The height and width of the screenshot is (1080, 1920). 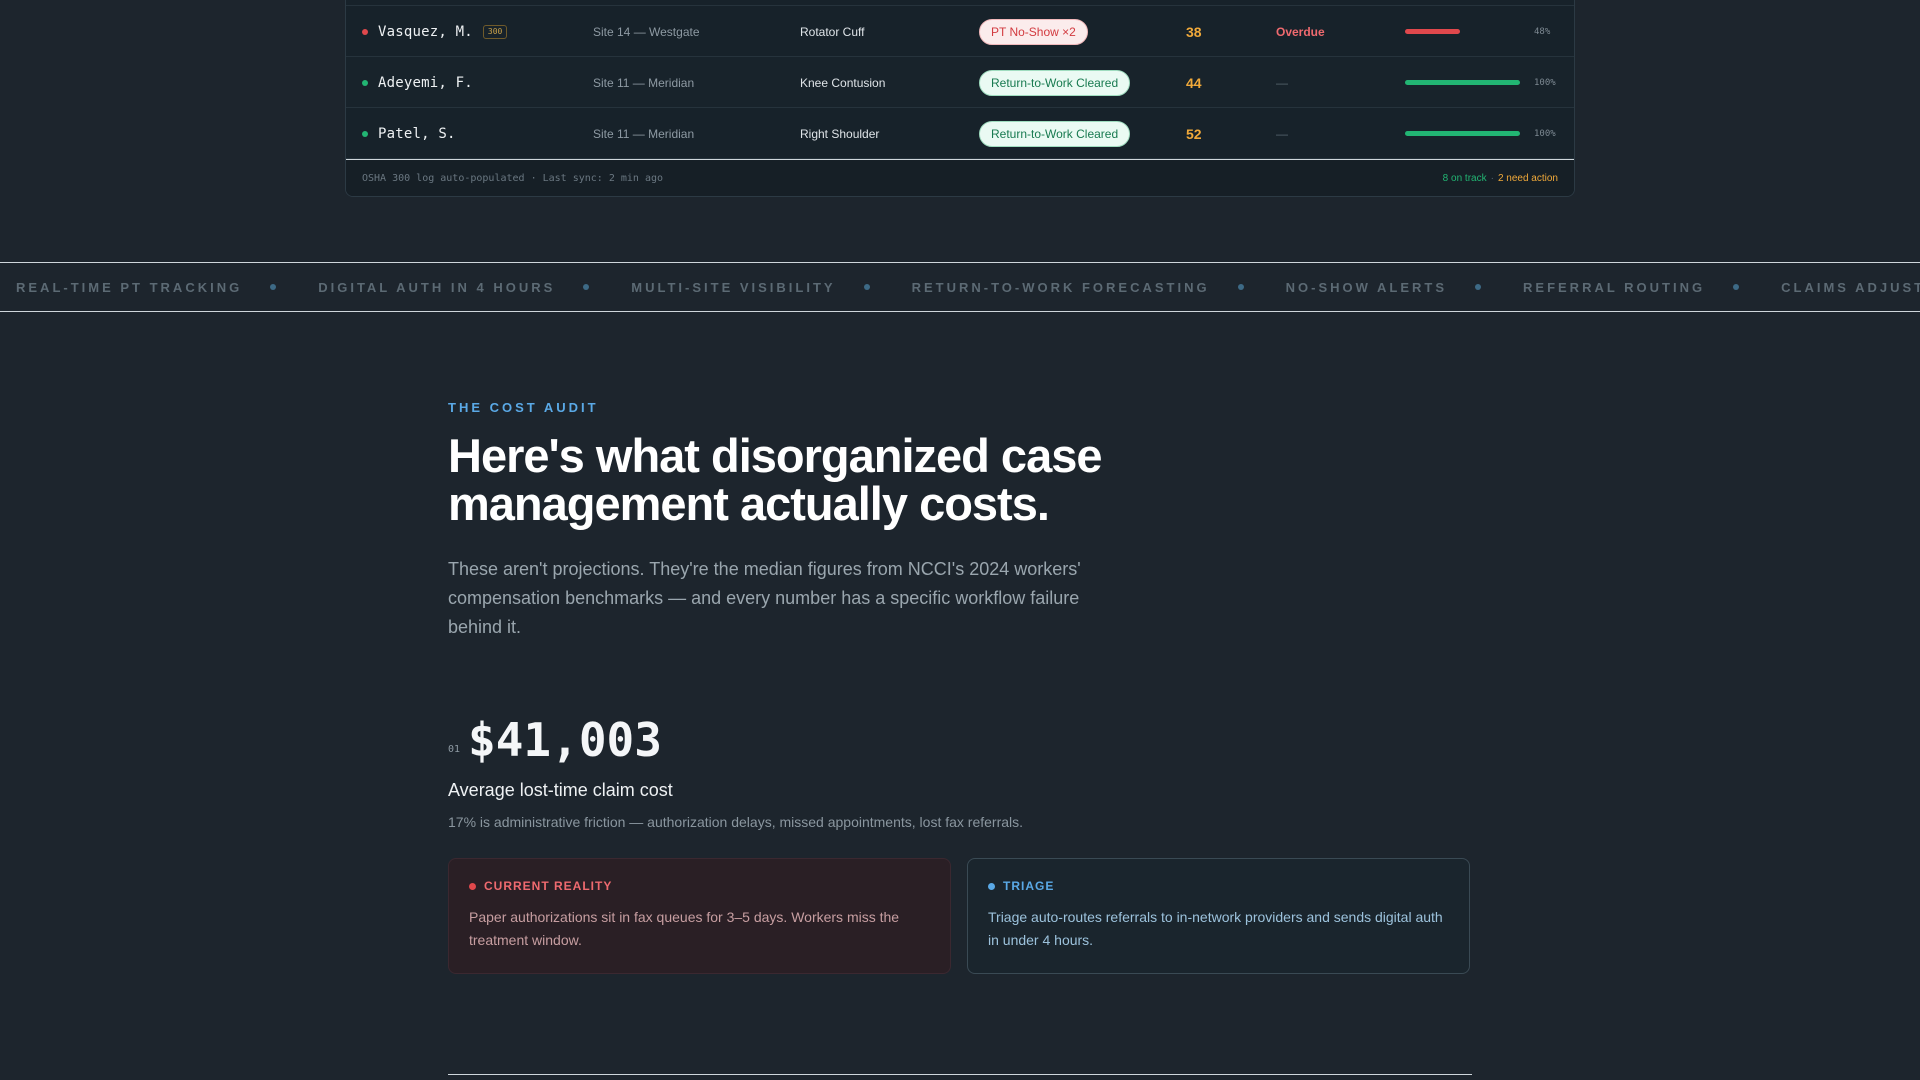 I want to click on ticker-item: CLAIMS ADJUSTER PORTAL, so click(x=1850, y=287).